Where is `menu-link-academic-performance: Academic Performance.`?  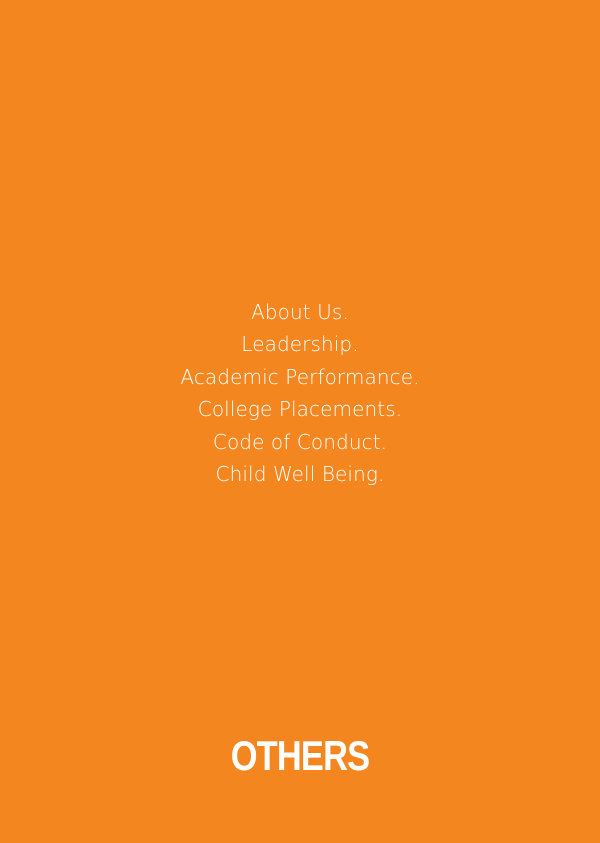 menu-link-academic-performance: Academic Performance. is located at coordinates (299, 377).